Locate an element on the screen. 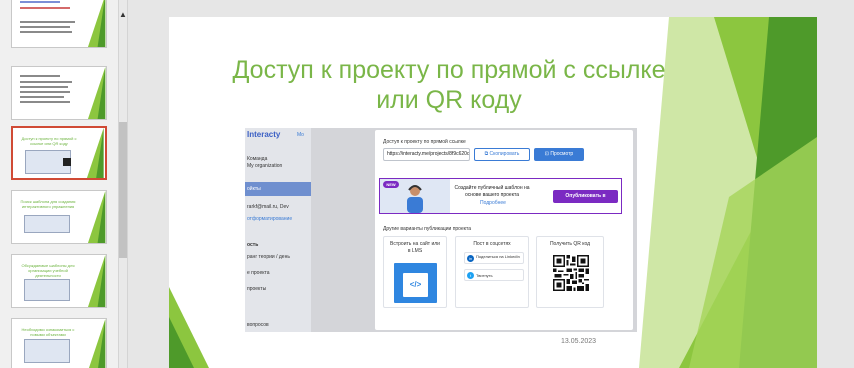 The height and width of the screenshot is (368, 854). sidebar-item: е проекта is located at coordinates (258, 273).